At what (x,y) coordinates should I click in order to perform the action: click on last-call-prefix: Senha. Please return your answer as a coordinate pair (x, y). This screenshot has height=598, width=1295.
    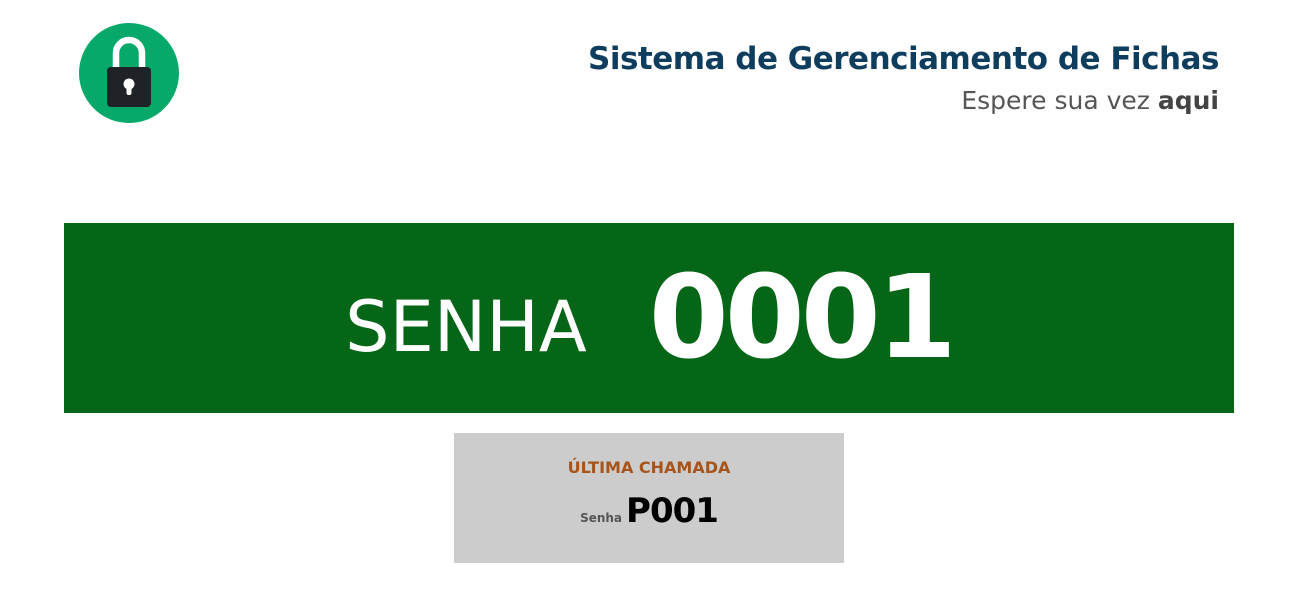
    Looking at the image, I should click on (601, 518).